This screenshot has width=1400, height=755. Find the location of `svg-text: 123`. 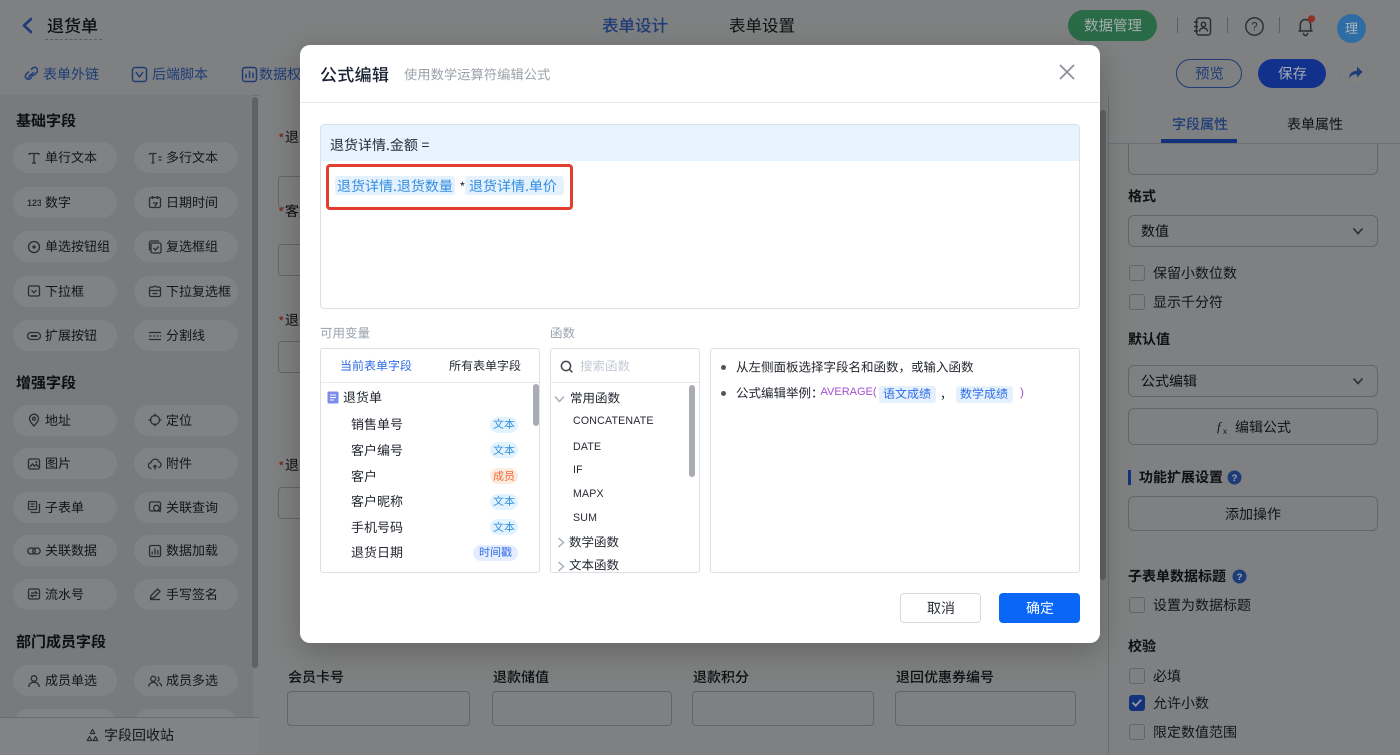

svg-text: 123 is located at coordinates (34, 203).